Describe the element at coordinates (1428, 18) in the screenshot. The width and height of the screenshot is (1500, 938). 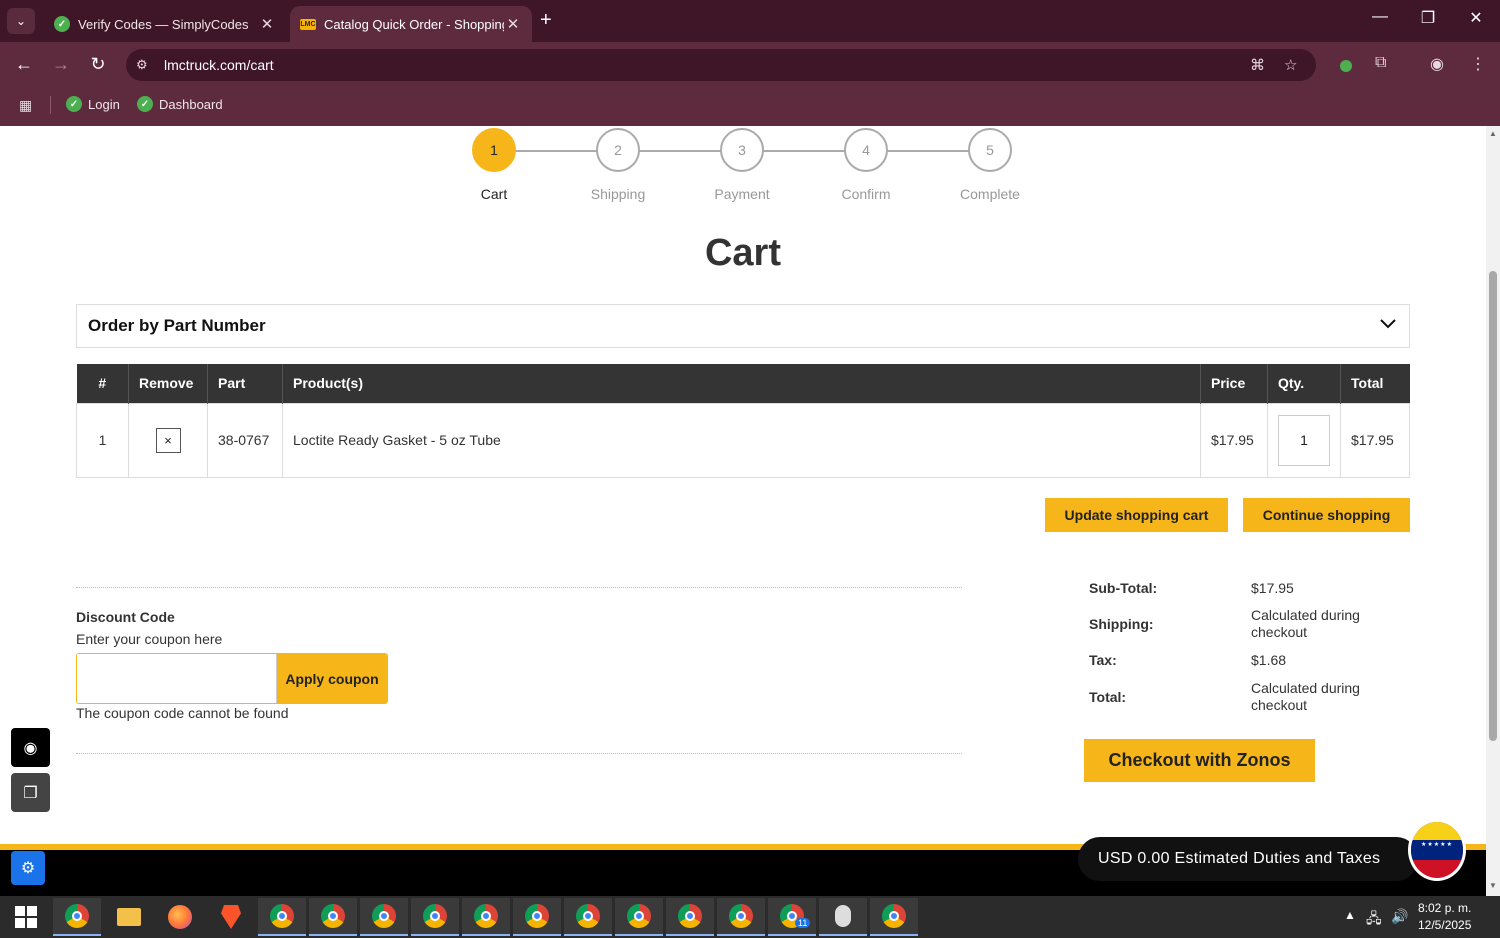
I see `restore-icon: ❐` at that location.